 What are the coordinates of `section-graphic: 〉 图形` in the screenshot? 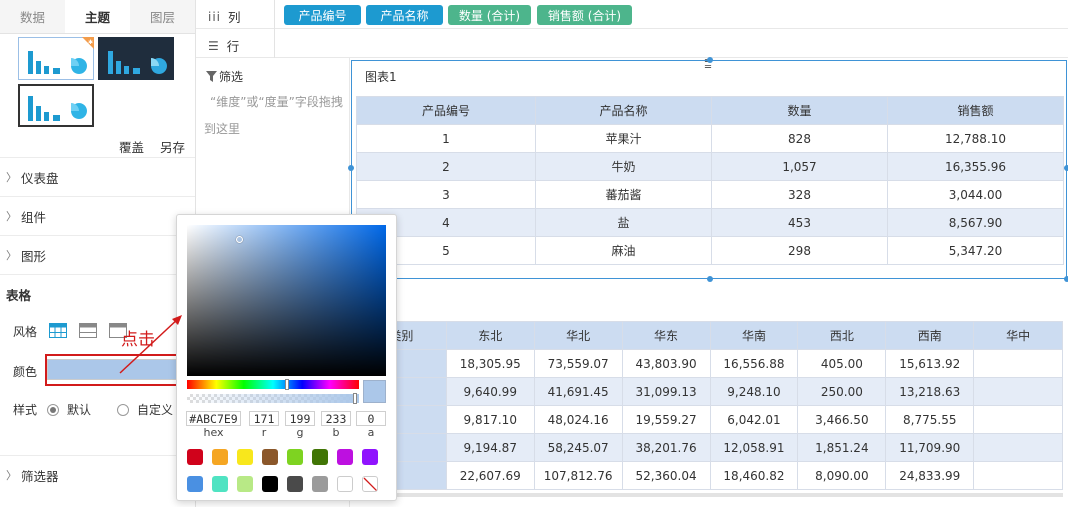 It's located at (97, 254).